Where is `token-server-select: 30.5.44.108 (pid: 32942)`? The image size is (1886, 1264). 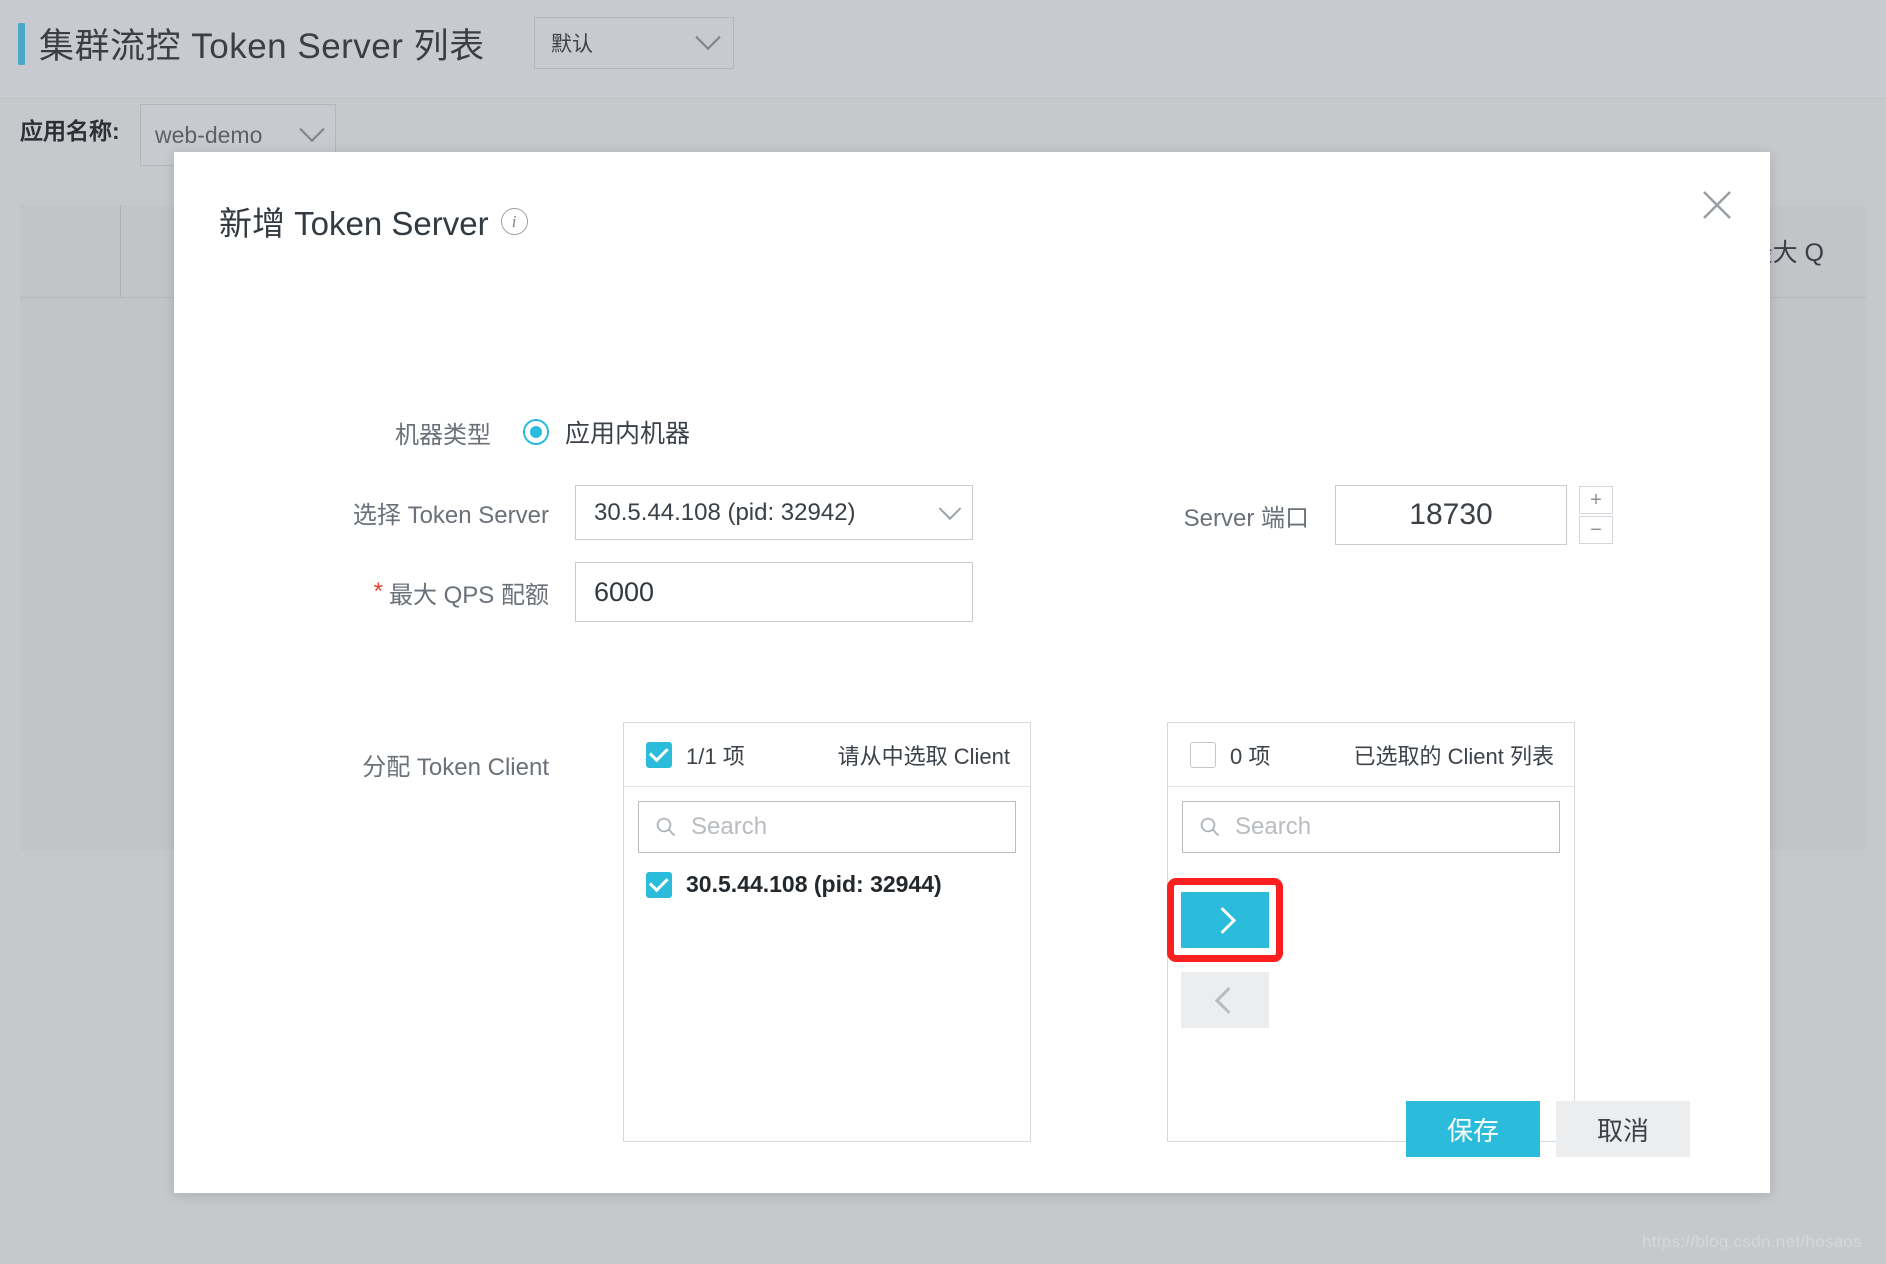 token-server-select: 30.5.44.108 (pid: 32942) is located at coordinates (774, 512).